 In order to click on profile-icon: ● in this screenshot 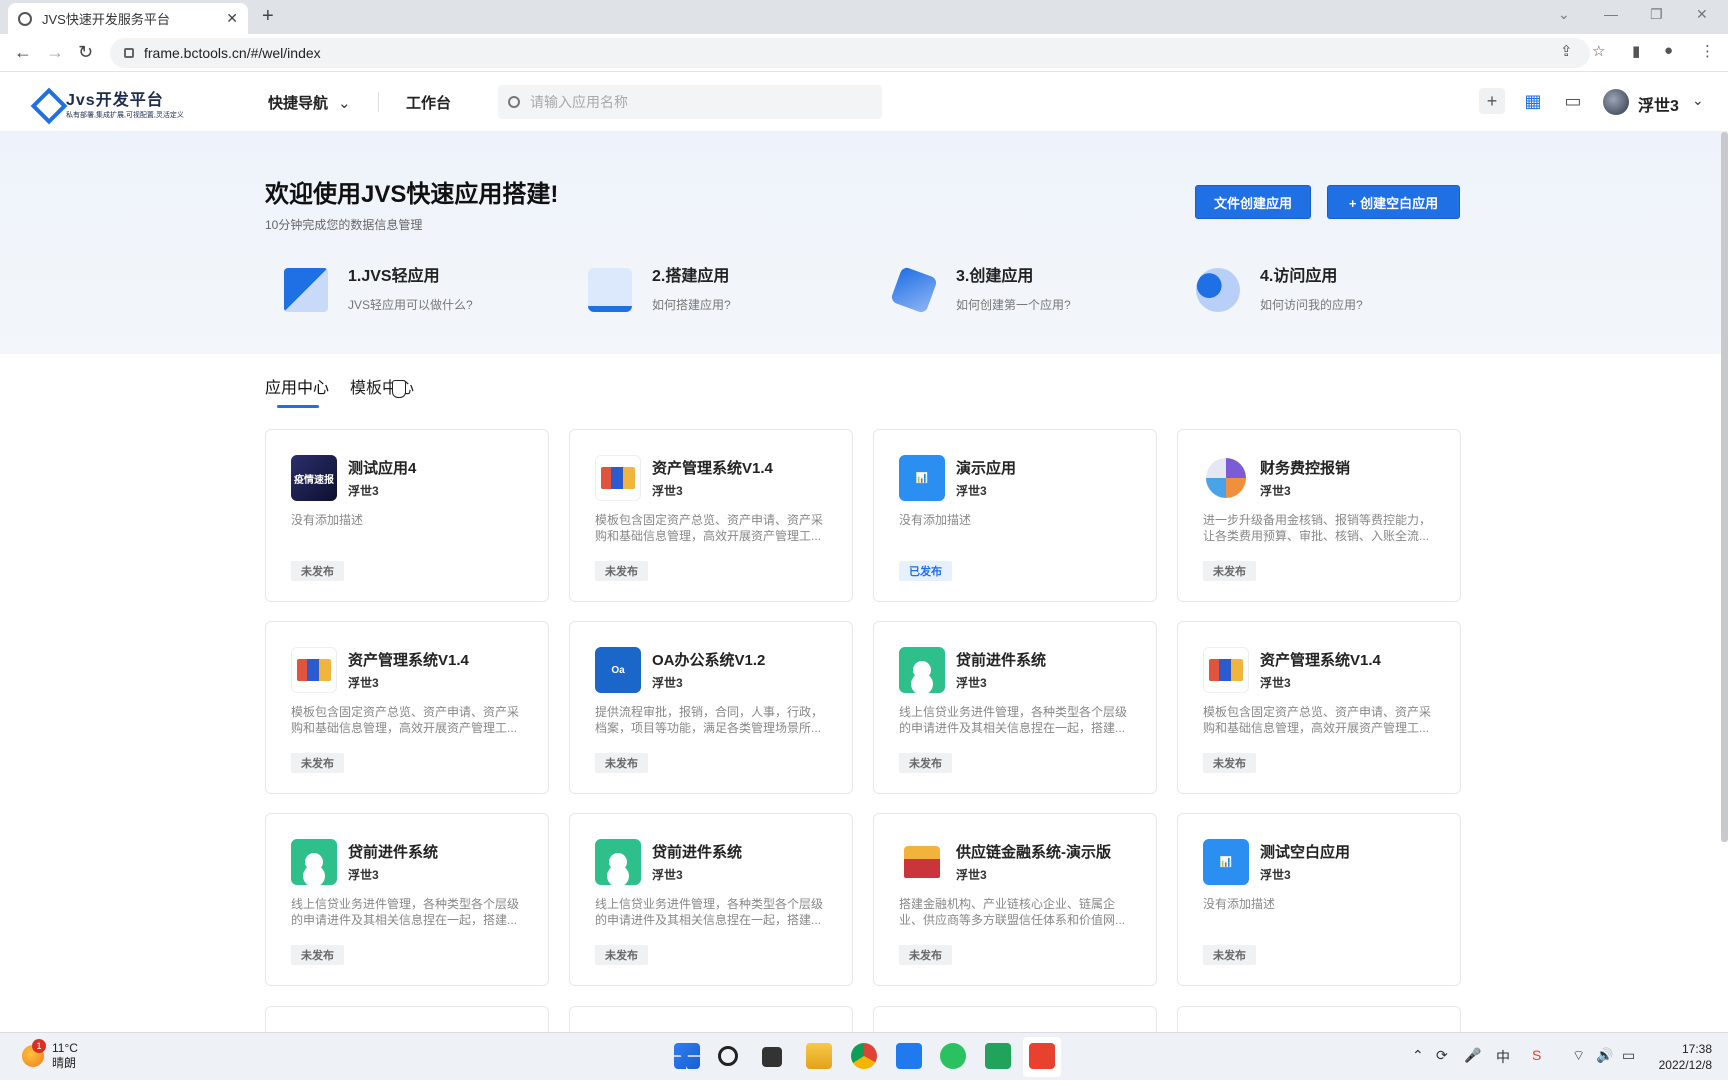, I will do `click(1668, 50)`.